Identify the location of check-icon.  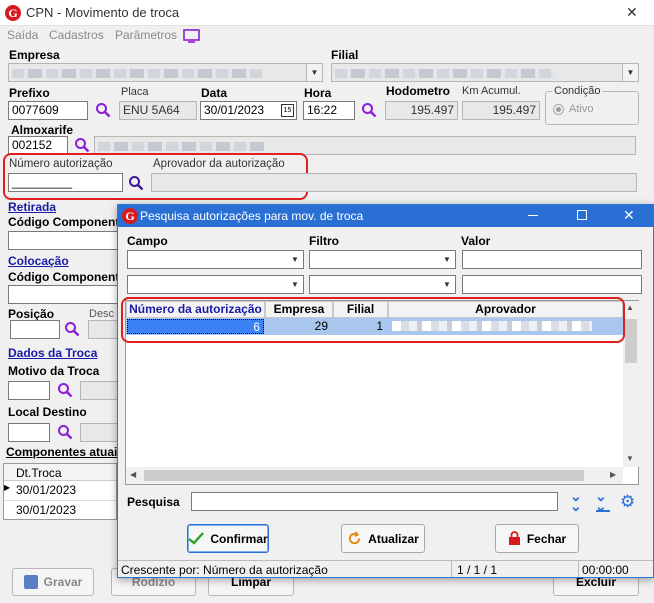
(196, 538).